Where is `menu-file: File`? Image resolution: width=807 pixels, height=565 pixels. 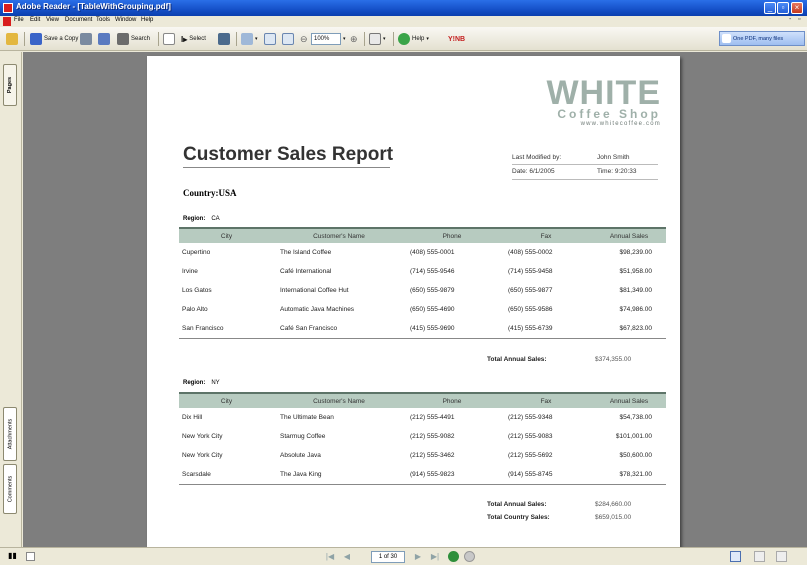 menu-file: File is located at coordinates (19, 20).